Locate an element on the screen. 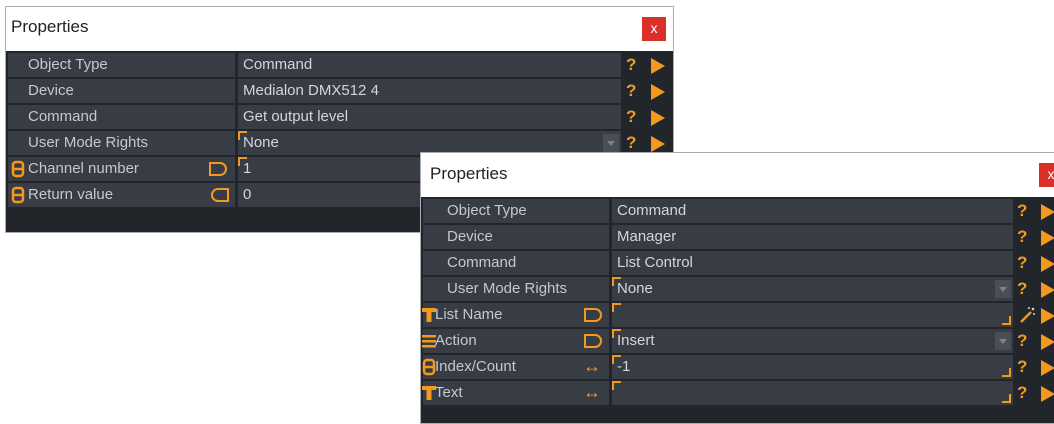  list-name-field is located at coordinates (812, 315).